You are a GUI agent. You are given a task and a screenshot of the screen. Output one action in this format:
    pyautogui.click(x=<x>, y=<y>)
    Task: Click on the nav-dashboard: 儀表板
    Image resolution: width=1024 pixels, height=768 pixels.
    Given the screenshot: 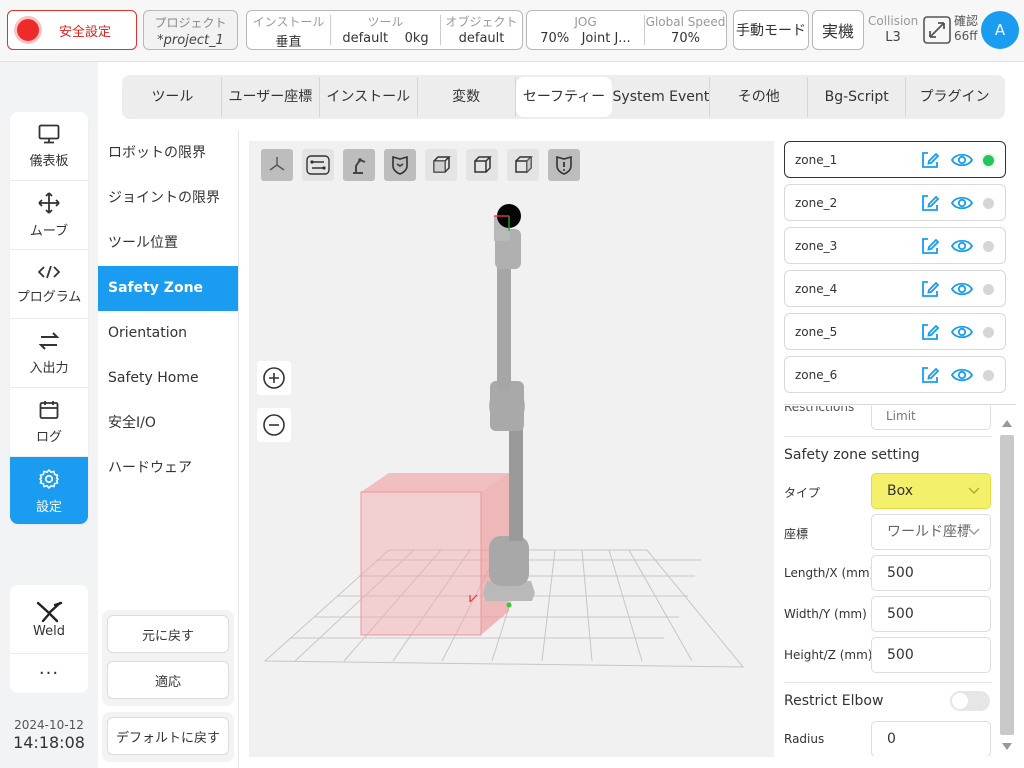 What is the action you would take?
    pyautogui.click(x=49, y=146)
    